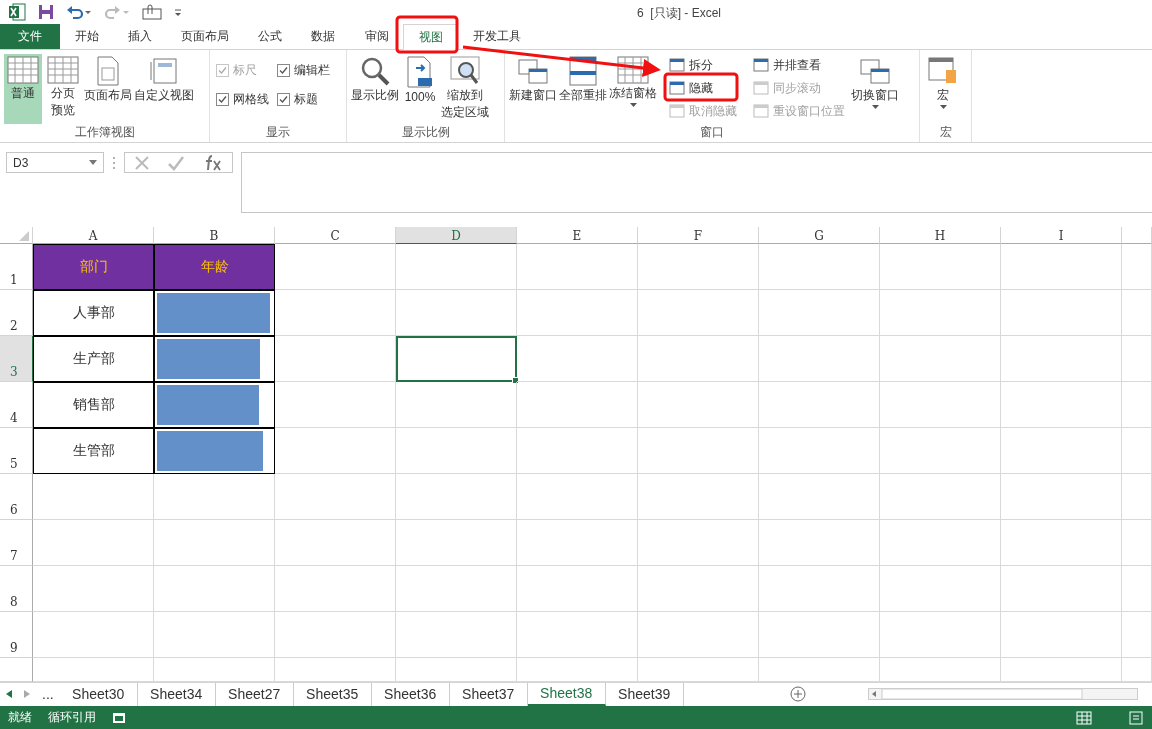 This screenshot has width=1152, height=729. Describe the element at coordinates (119, 717) in the screenshot. I see `macro-record-icon` at that location.